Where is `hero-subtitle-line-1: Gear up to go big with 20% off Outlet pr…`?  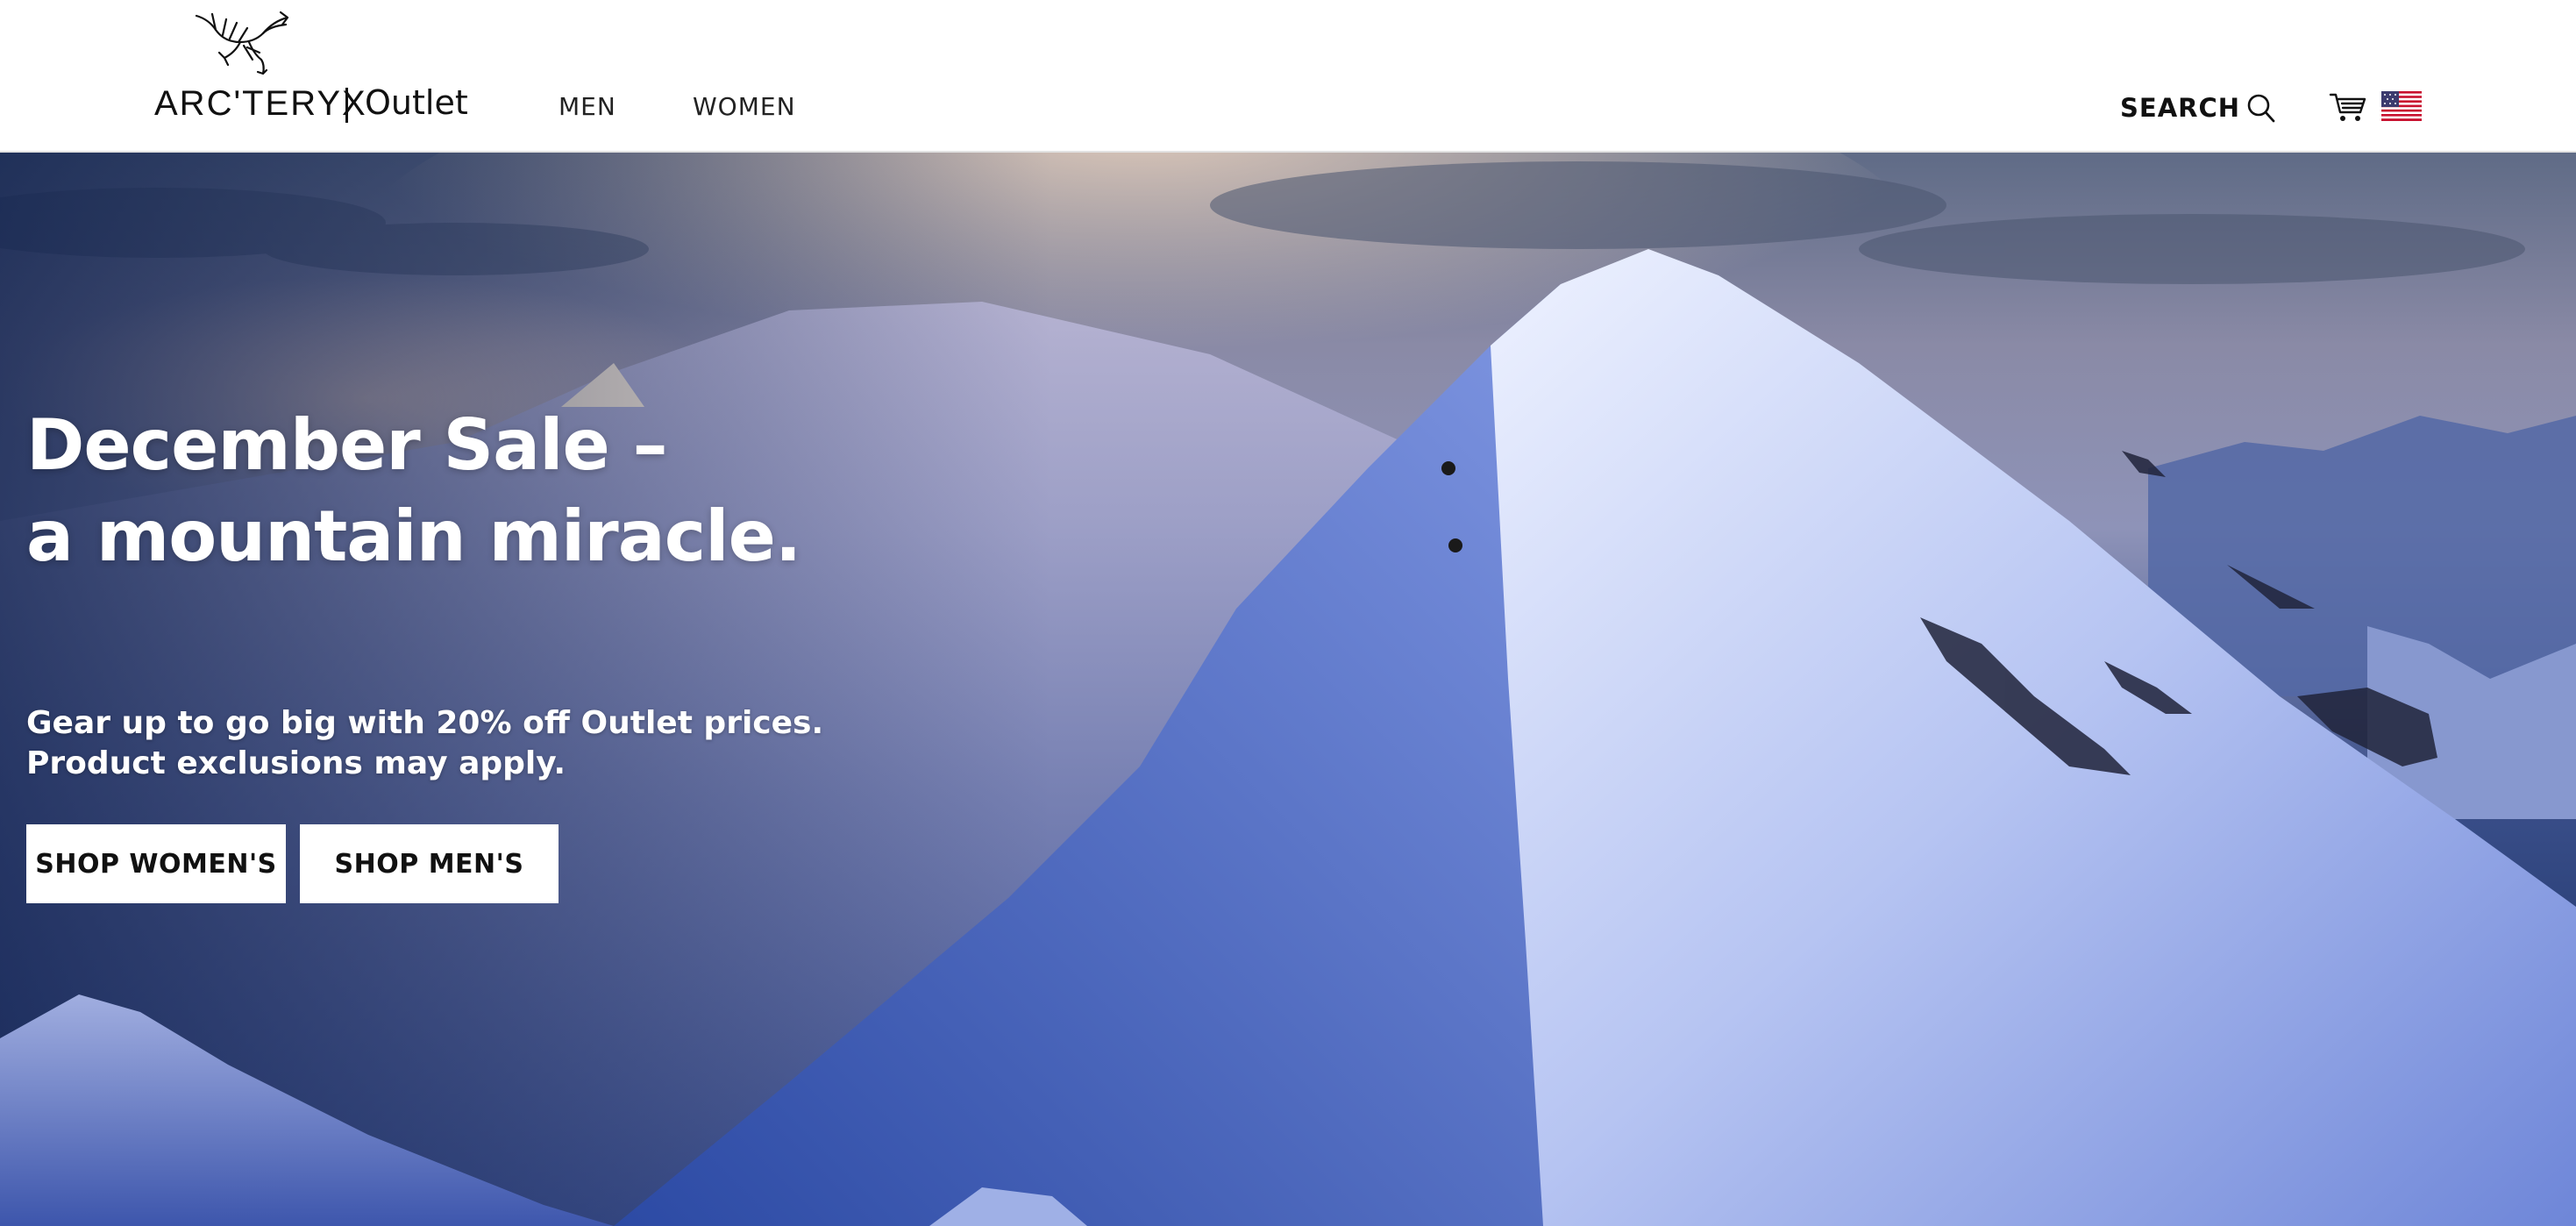 hero-subtitle-line-1: Gear up to go big with 20% off Outlet pr… is located at coordinates (425, 723).